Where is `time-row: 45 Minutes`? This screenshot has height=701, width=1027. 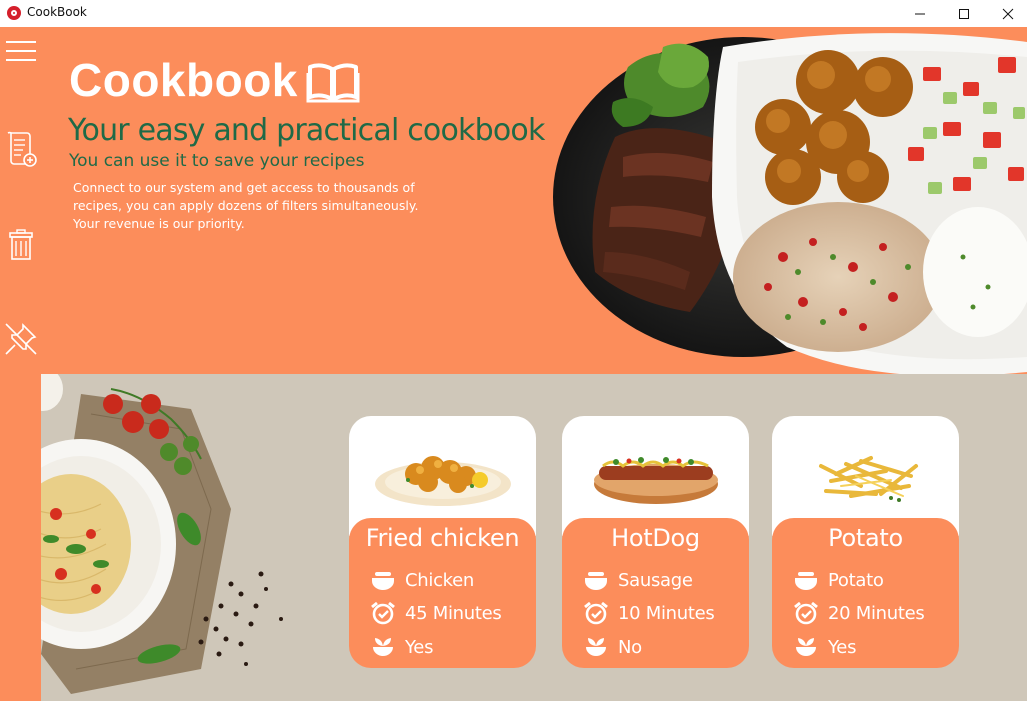 time-row: 45 Minutes is located at coordinates (435, 613).